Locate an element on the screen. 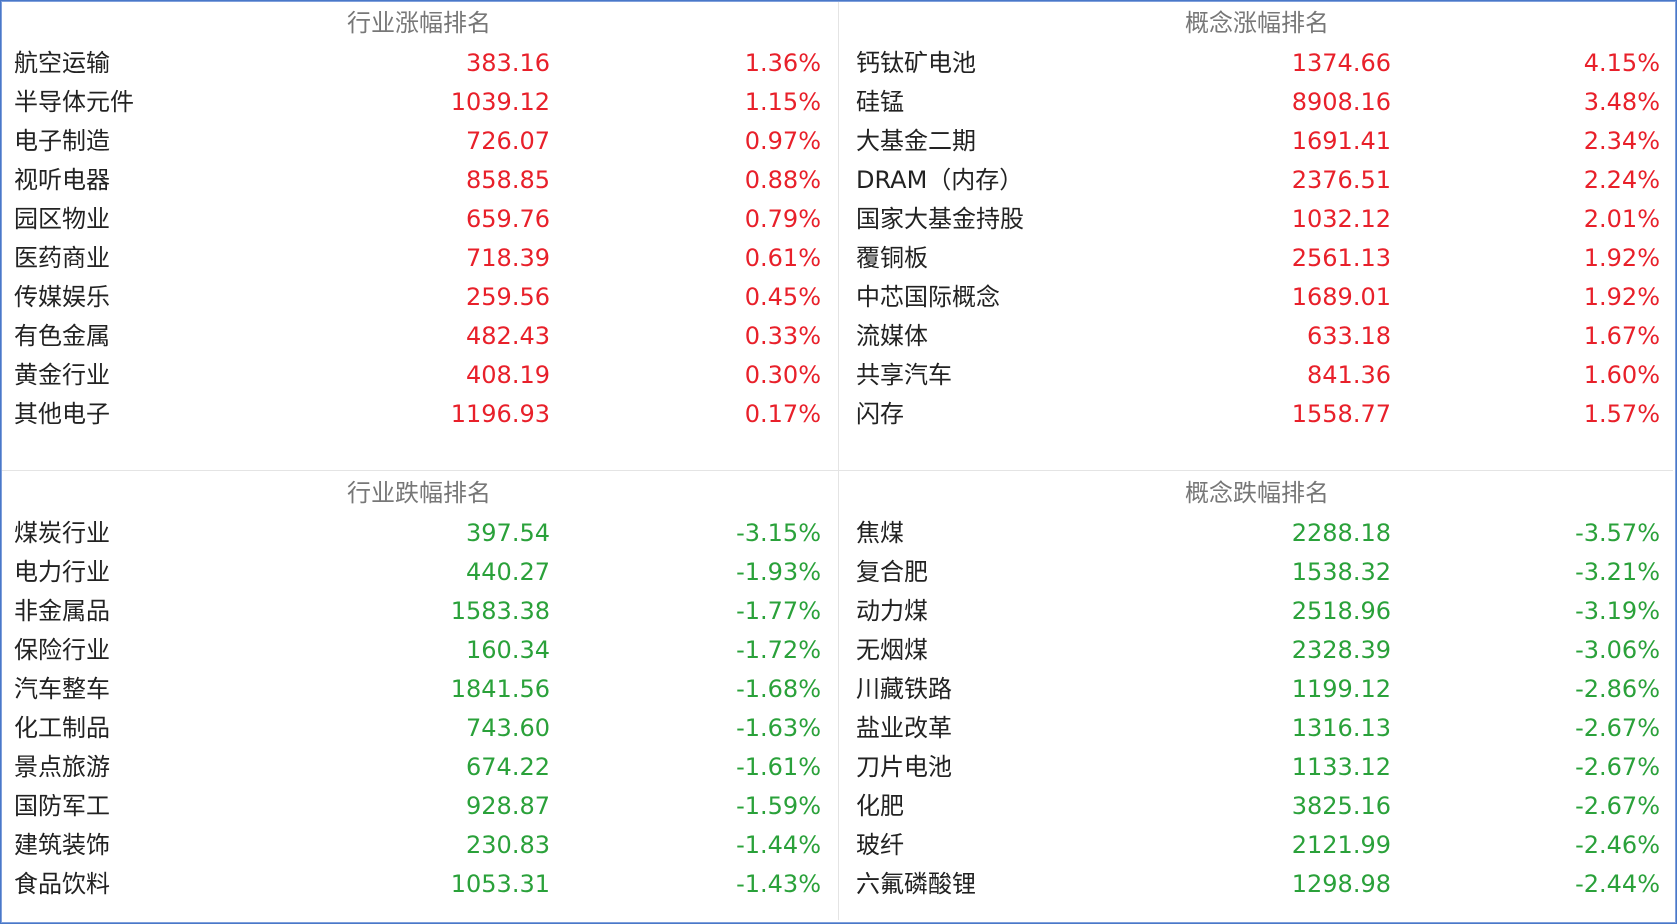 This screenshot has height=924, width=1677. change-percent: -1.59% is located at coordinates (778, 806).